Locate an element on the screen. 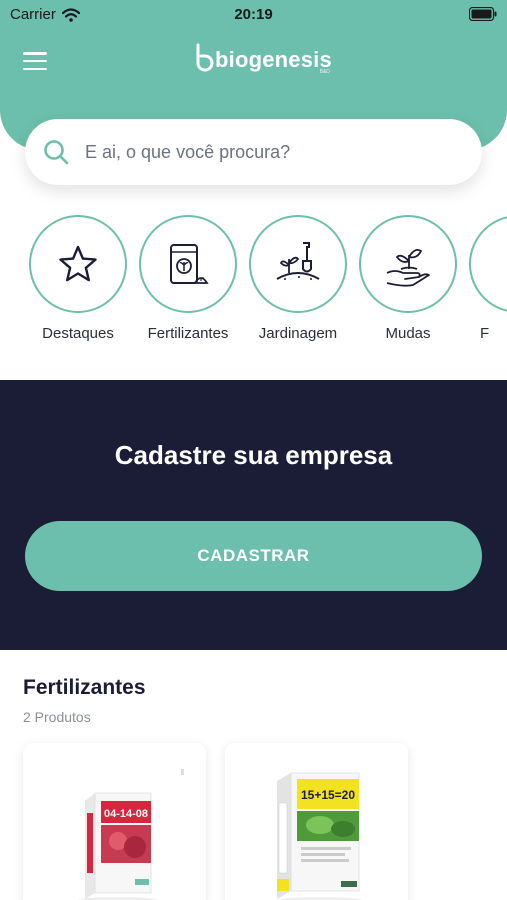  logo-subtext: B&D is located at coordinates (324, 72).